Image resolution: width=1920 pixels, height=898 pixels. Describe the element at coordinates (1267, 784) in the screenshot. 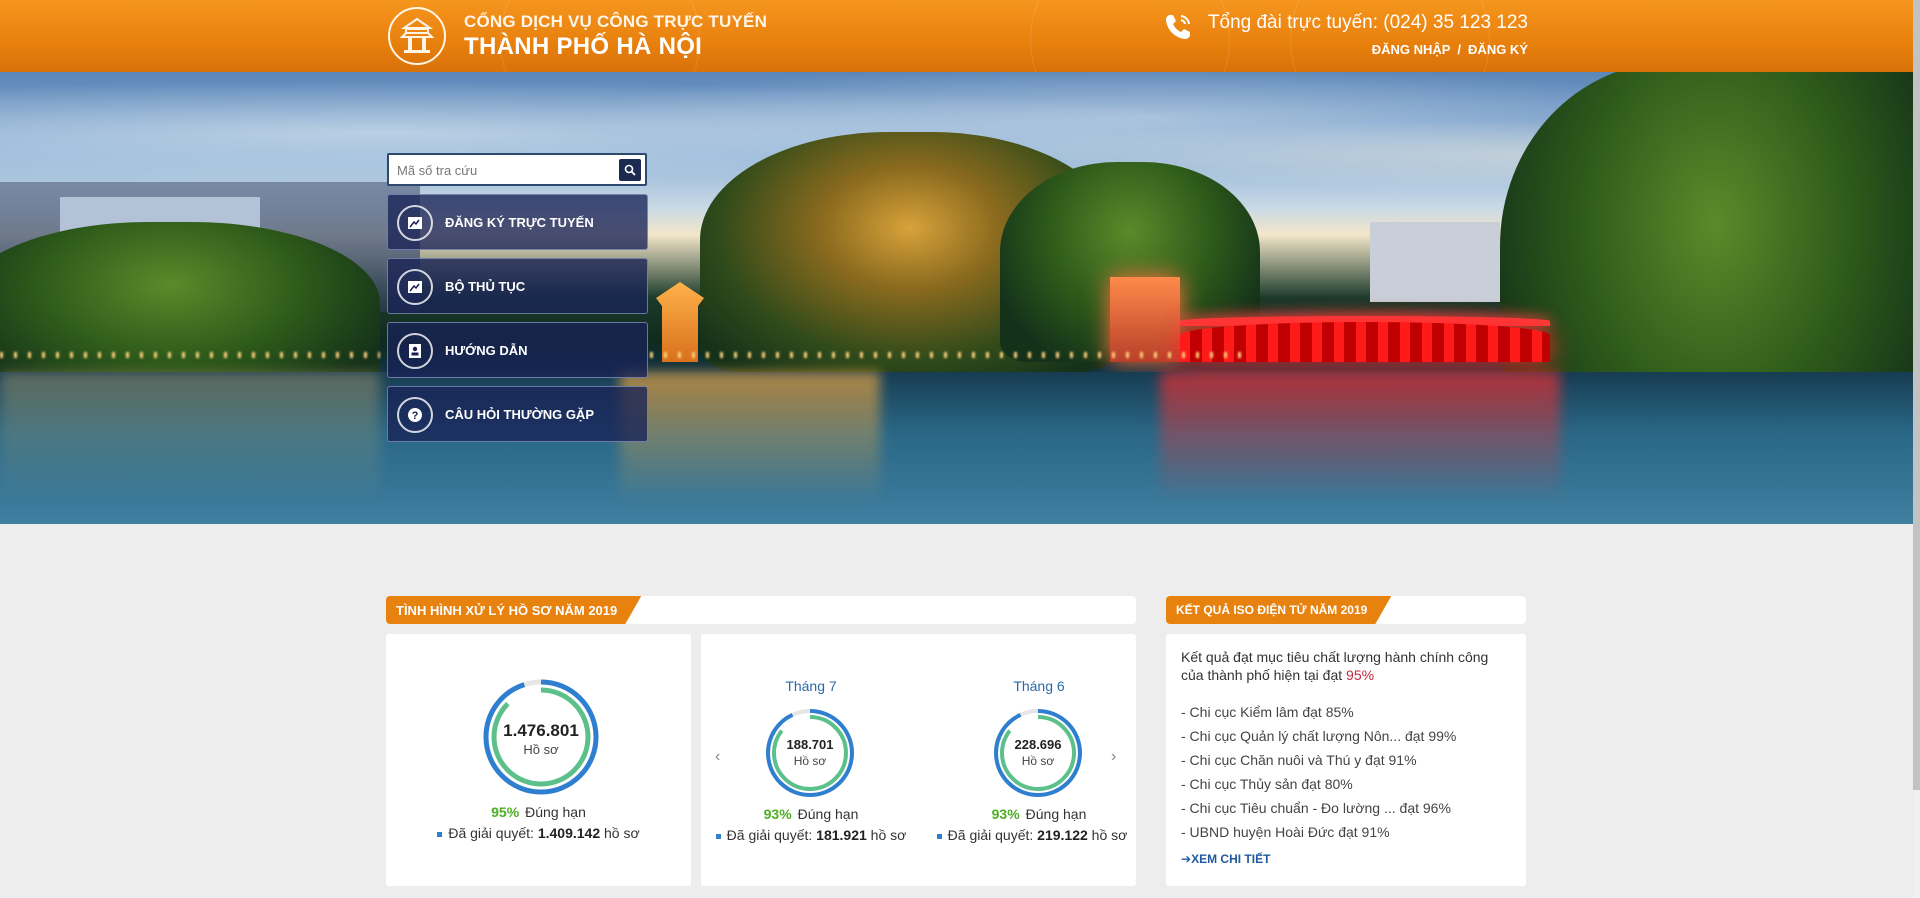

I see `iso-list-item: - Chi cục Thủy sản đạt 80%` at that location.